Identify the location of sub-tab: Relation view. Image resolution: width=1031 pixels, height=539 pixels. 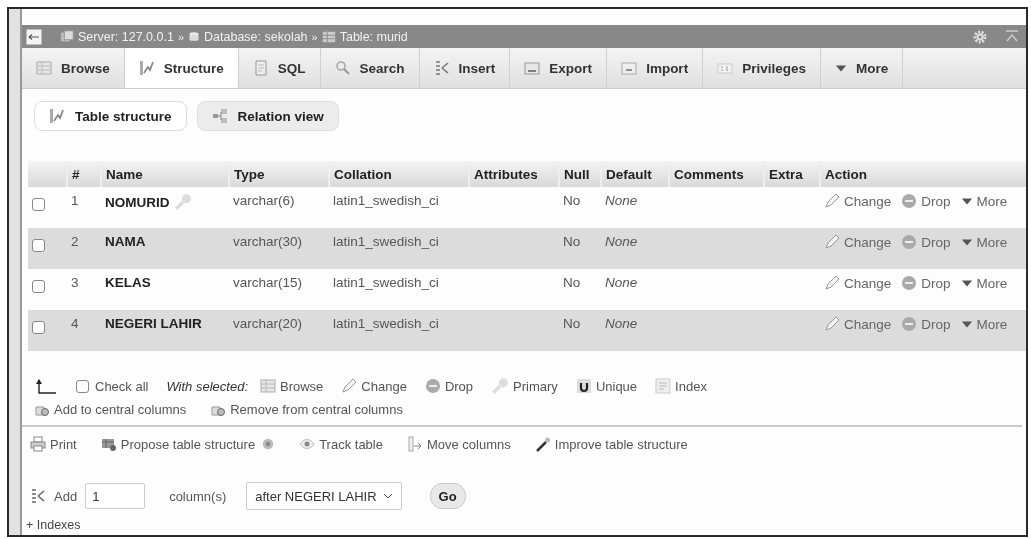
(267, 116).